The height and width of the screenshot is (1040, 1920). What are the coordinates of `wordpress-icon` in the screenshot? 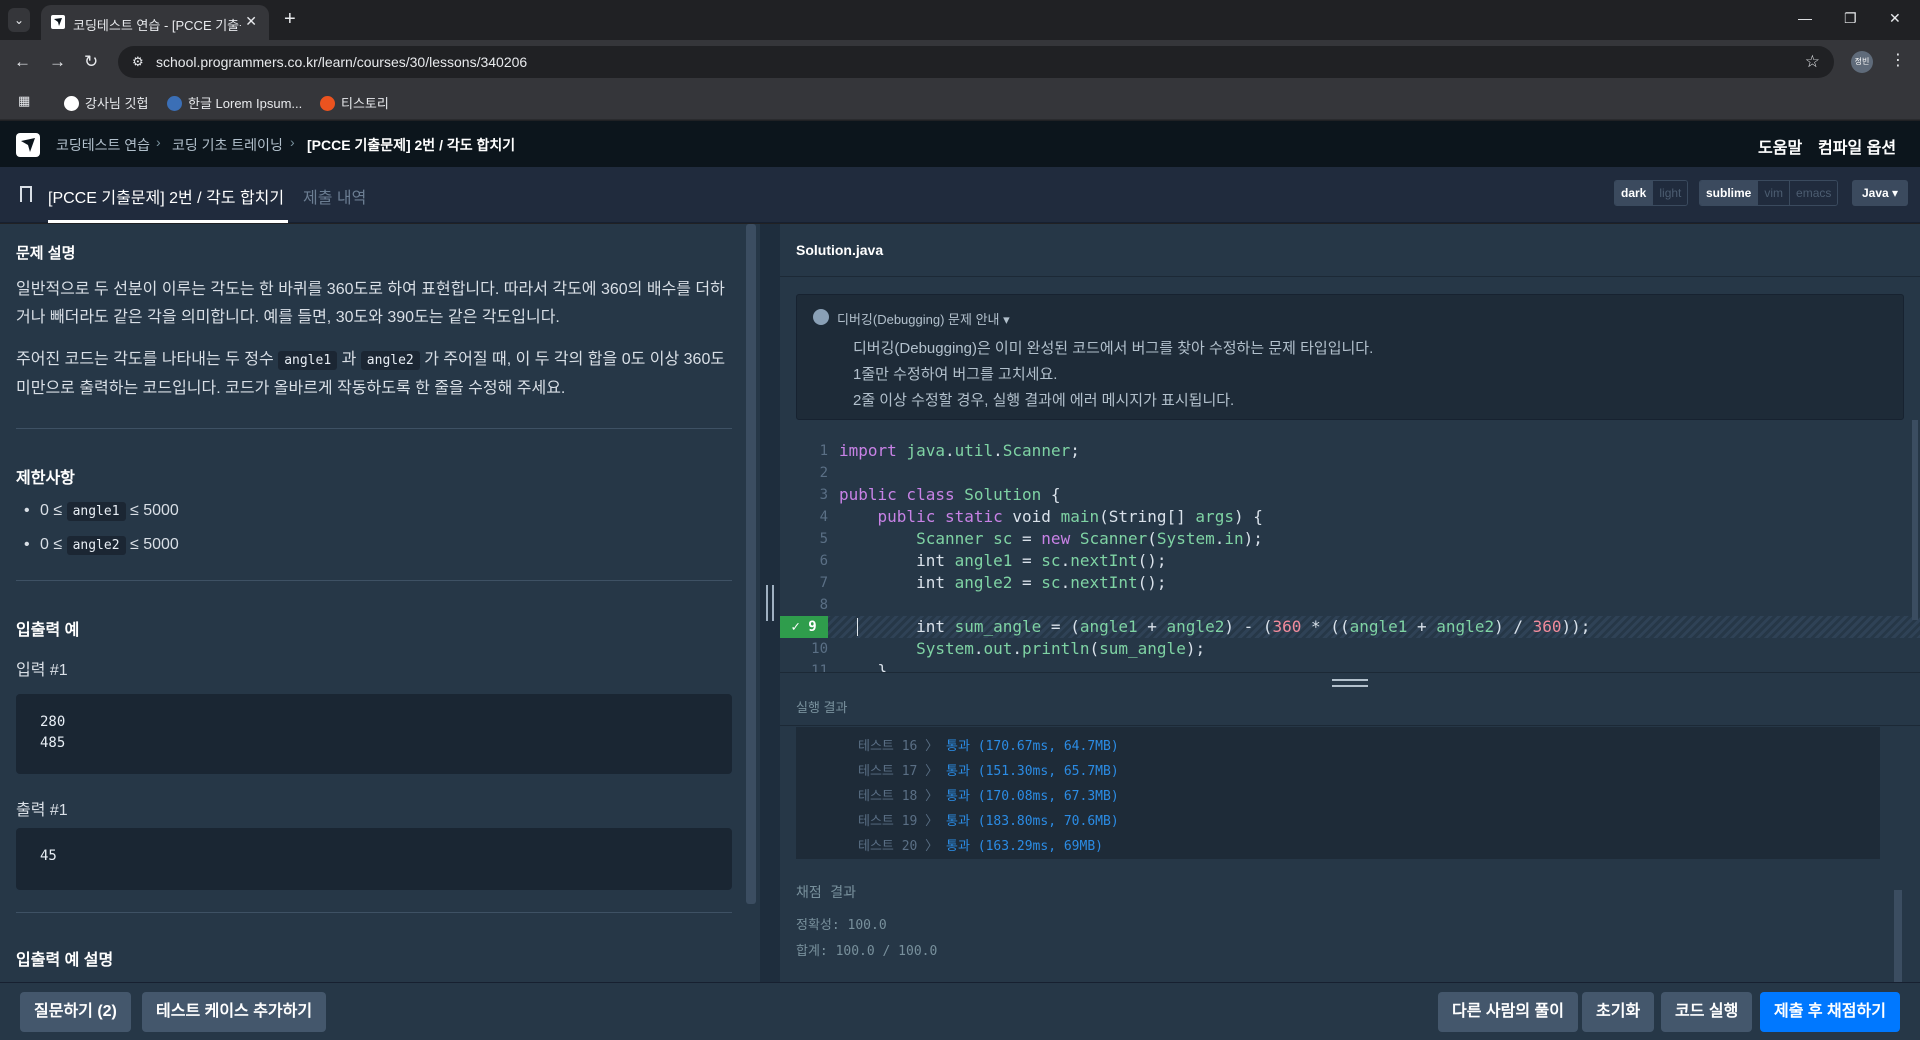 It's located at (174, 103).